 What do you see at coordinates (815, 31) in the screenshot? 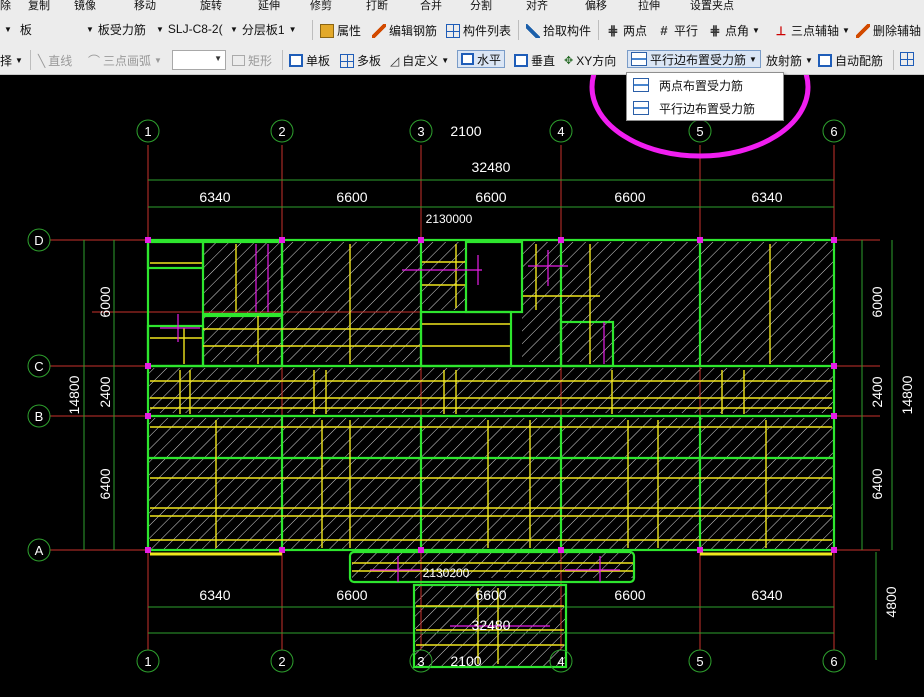
I see `three-point-axis-label: 三点辅轴` at bounding box center [815, 31].